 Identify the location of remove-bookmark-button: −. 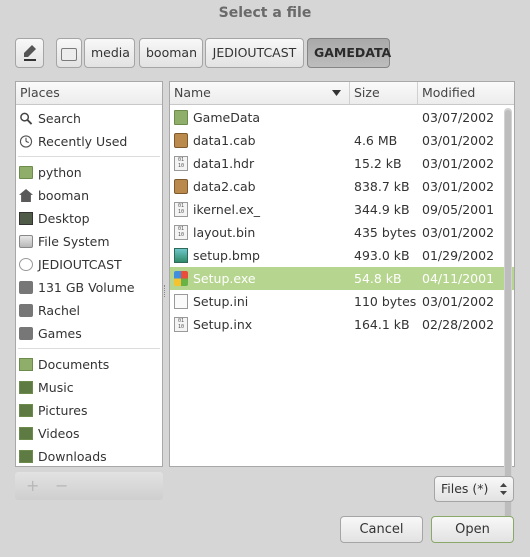
(61, 485).